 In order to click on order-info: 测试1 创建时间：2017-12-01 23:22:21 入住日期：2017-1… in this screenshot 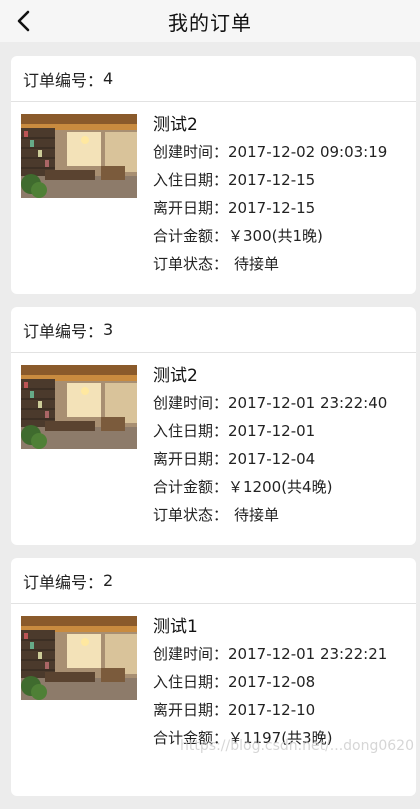, I will do `click(270, 683)`.